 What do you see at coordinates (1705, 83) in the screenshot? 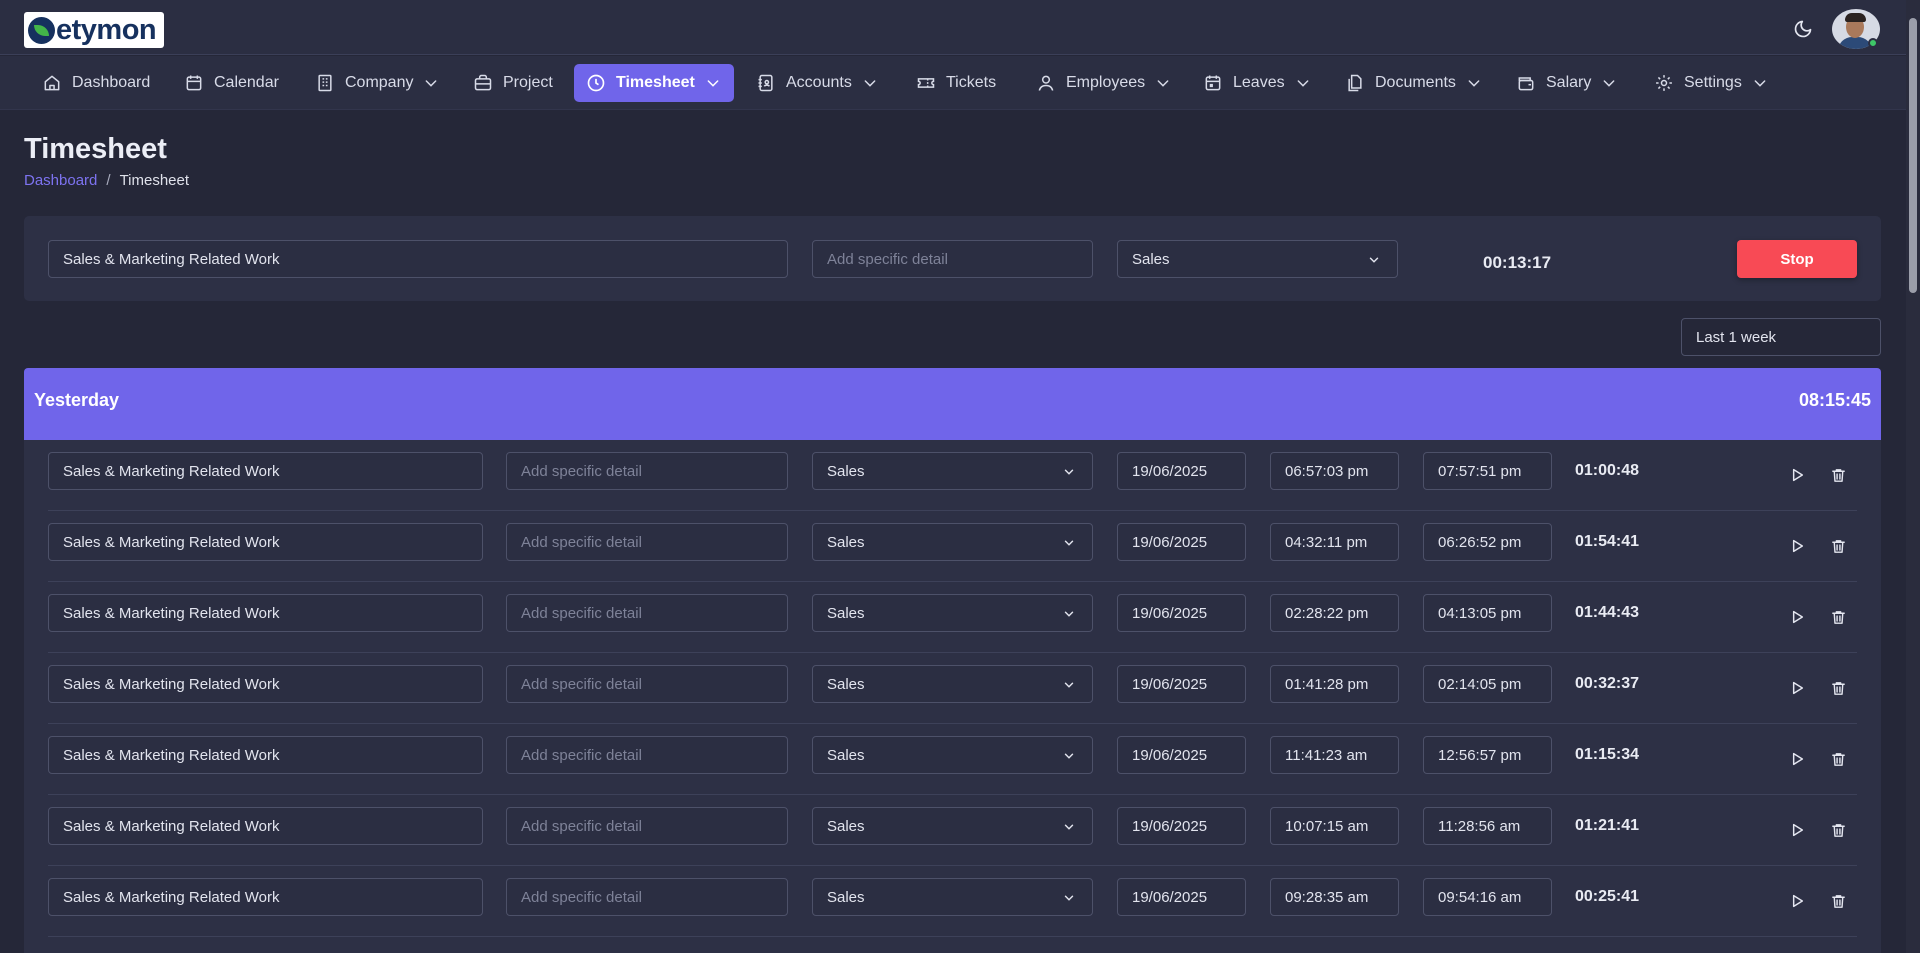
I see `nav-item-settings: Settings` at bounding box center [1705, 83].